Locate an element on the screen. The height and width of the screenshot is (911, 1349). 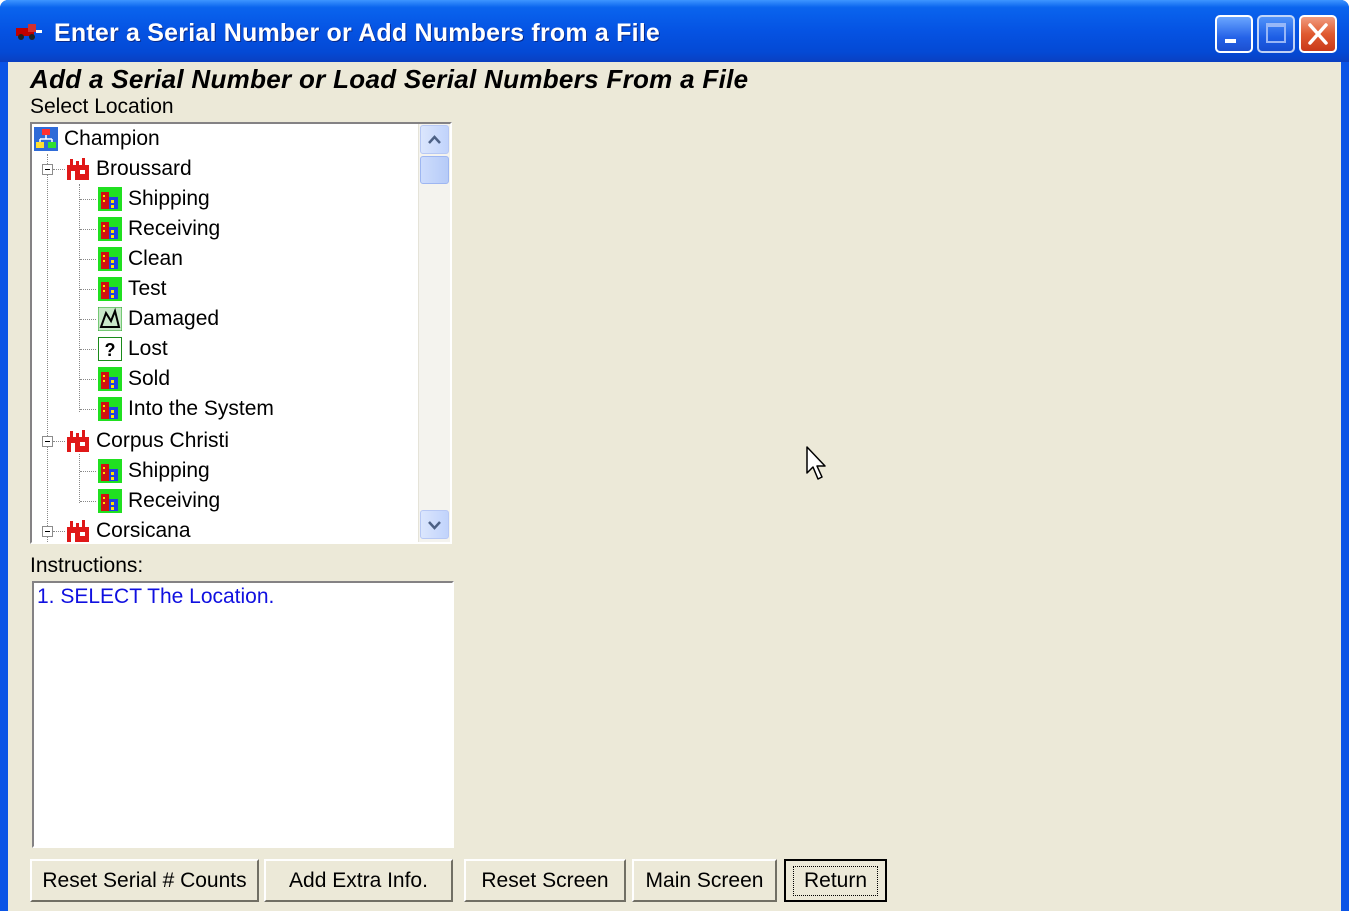
select-location-label: Select Location is located at coordinates (102, 106).